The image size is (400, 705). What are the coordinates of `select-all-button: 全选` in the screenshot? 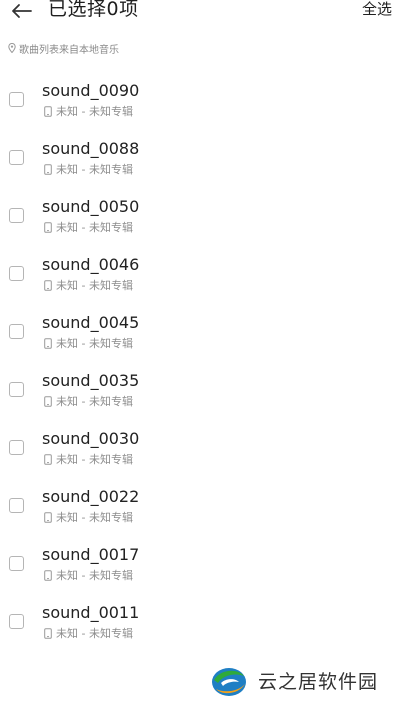 It's located at (377, 9).